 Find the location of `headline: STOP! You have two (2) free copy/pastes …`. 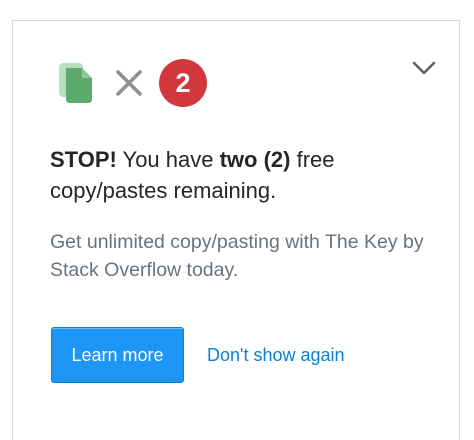

headline: STOP! You have two (2) free copy/pastes … is located at coordinates (245, 175).